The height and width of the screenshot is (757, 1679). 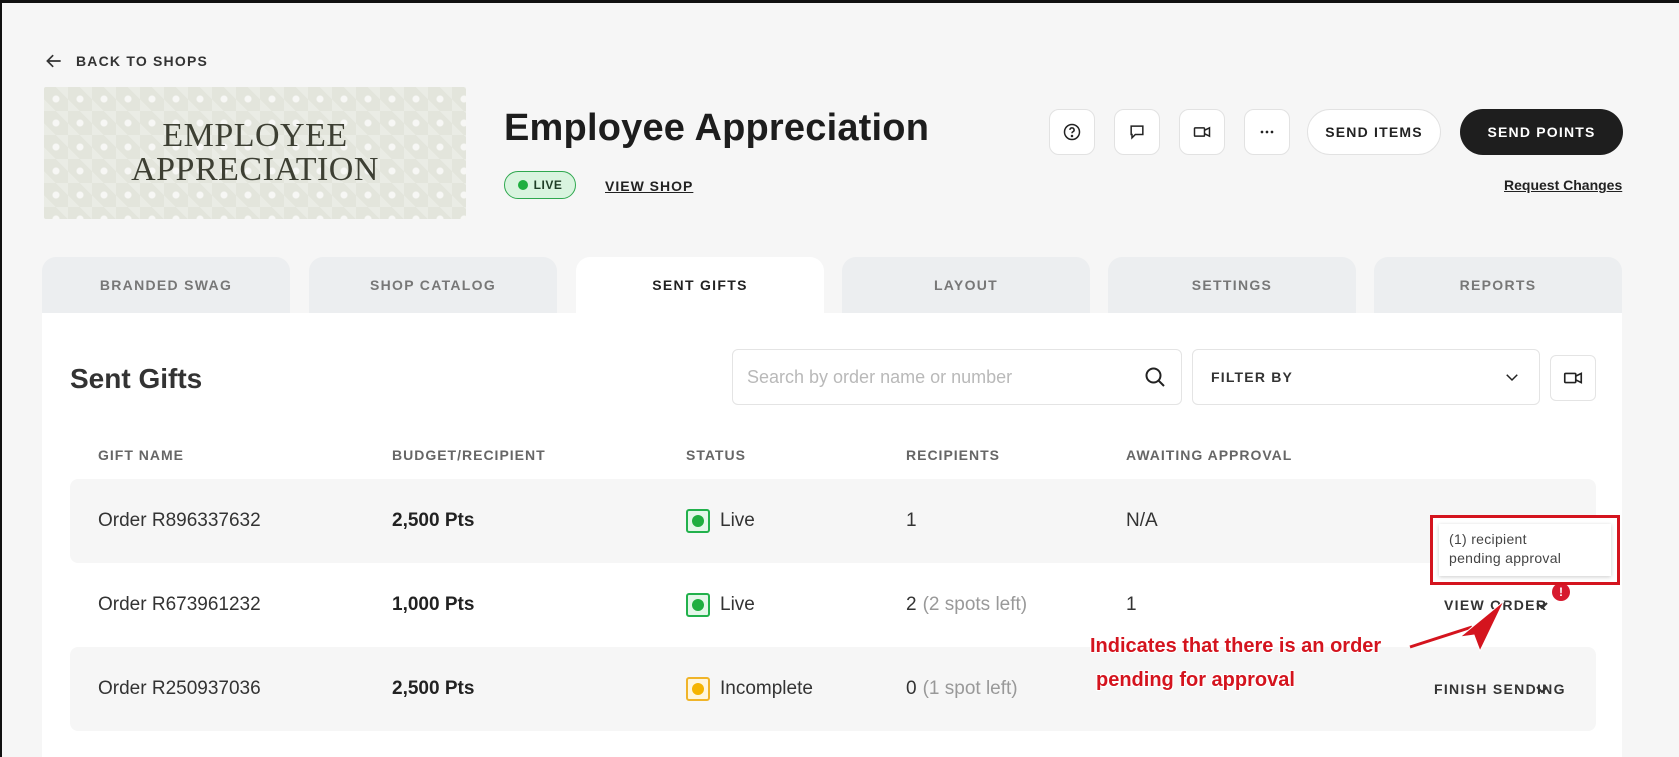 What do you see at coordinates (1374, 132) in the screenshot?
I see `send-items-button: SEND ITEMS` at bounding box center [1374, 132].